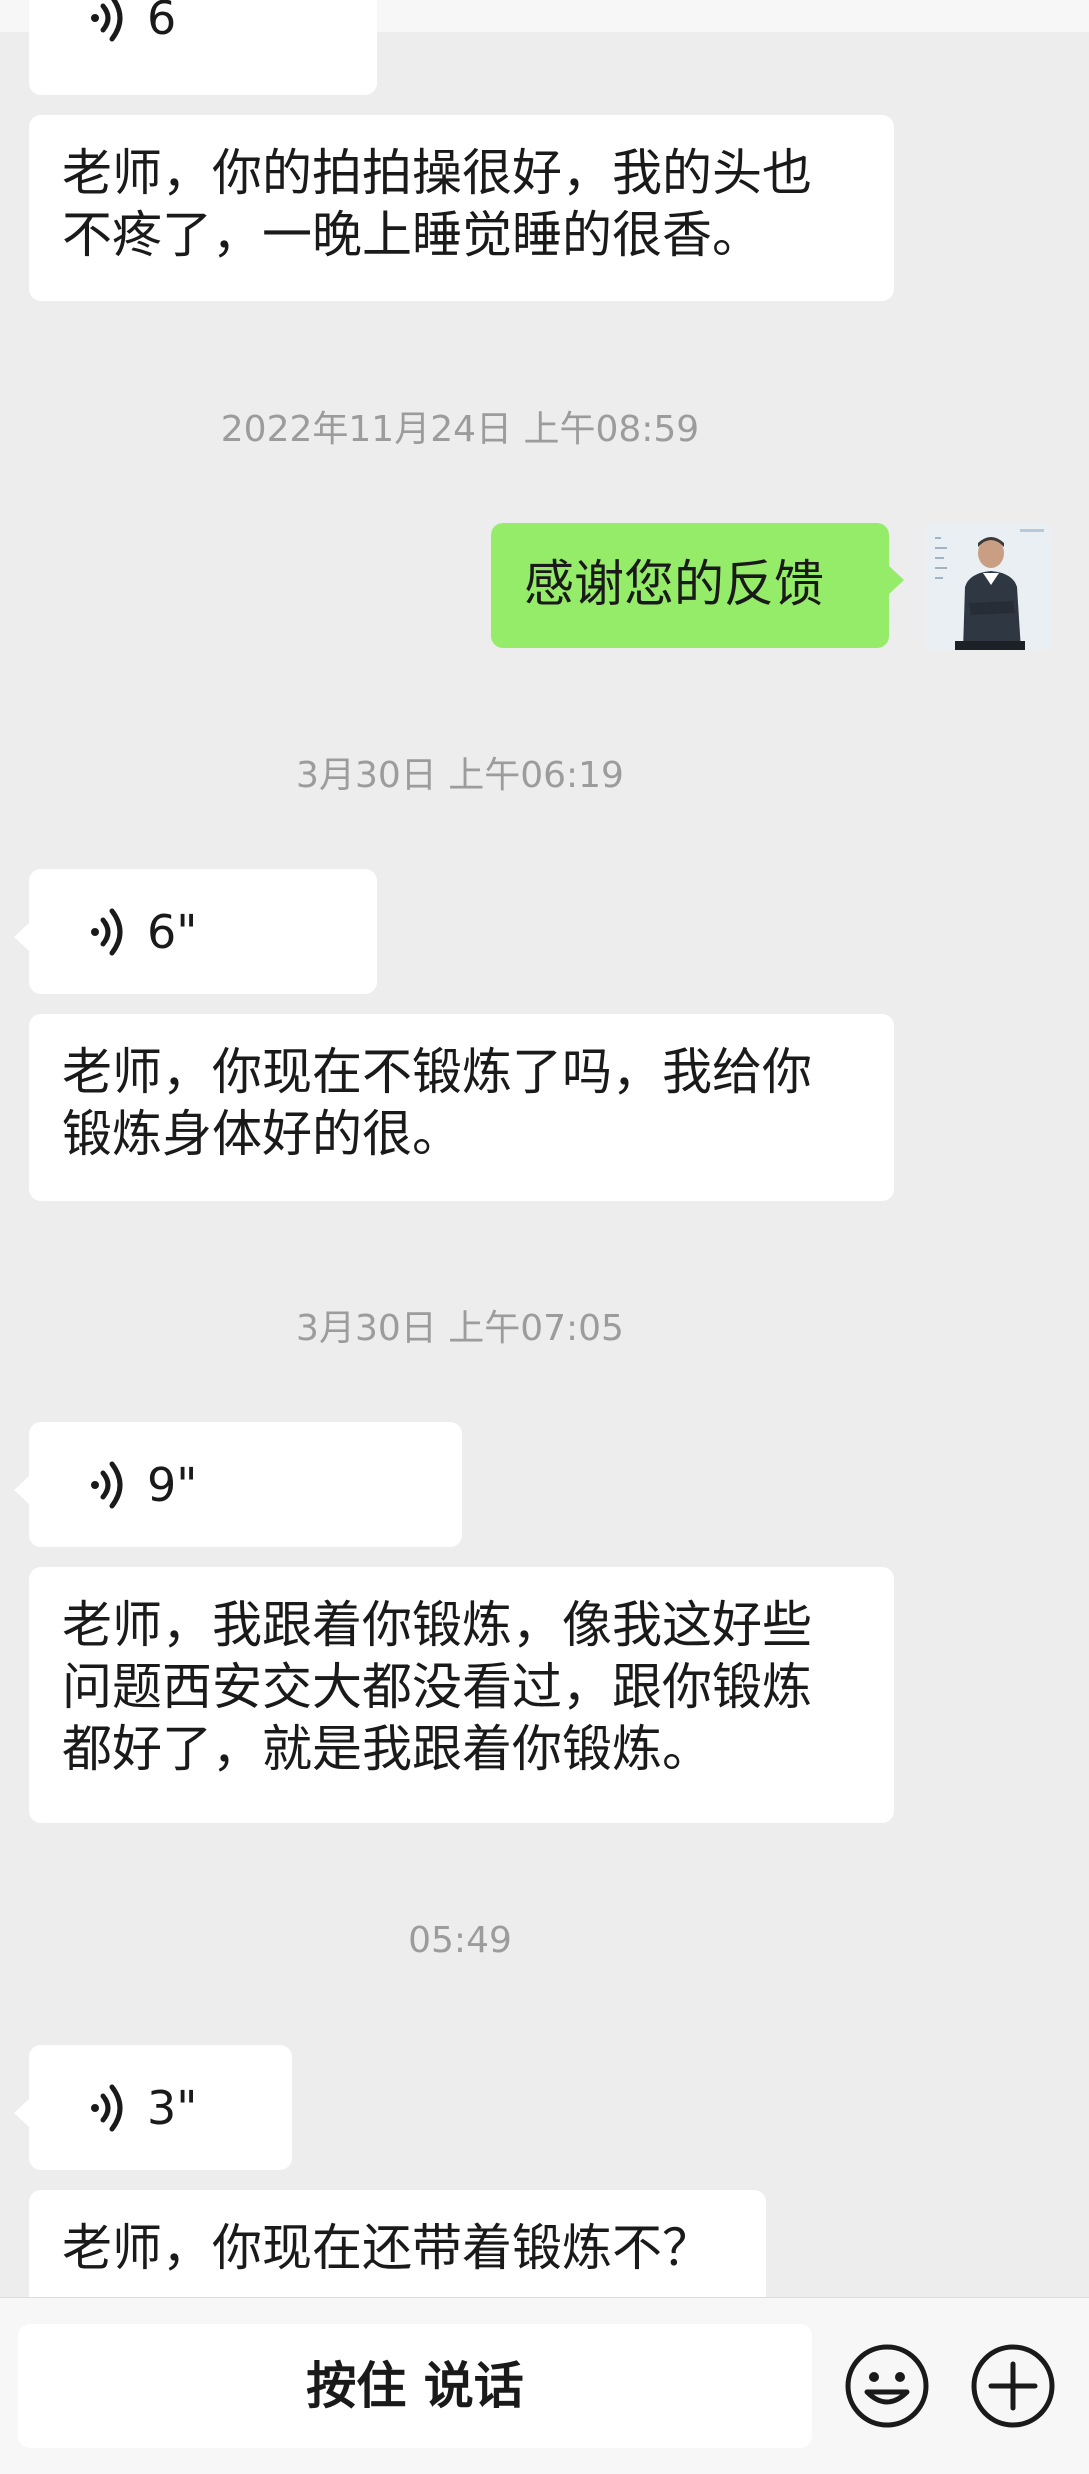 This screenshot has width=1089, height=2474. What do you see at coordinates (437, 173) in the screenshot?
I see `message-line: 老师，你的拍拍操很好，我的头也` at bounding box center [437, 173].